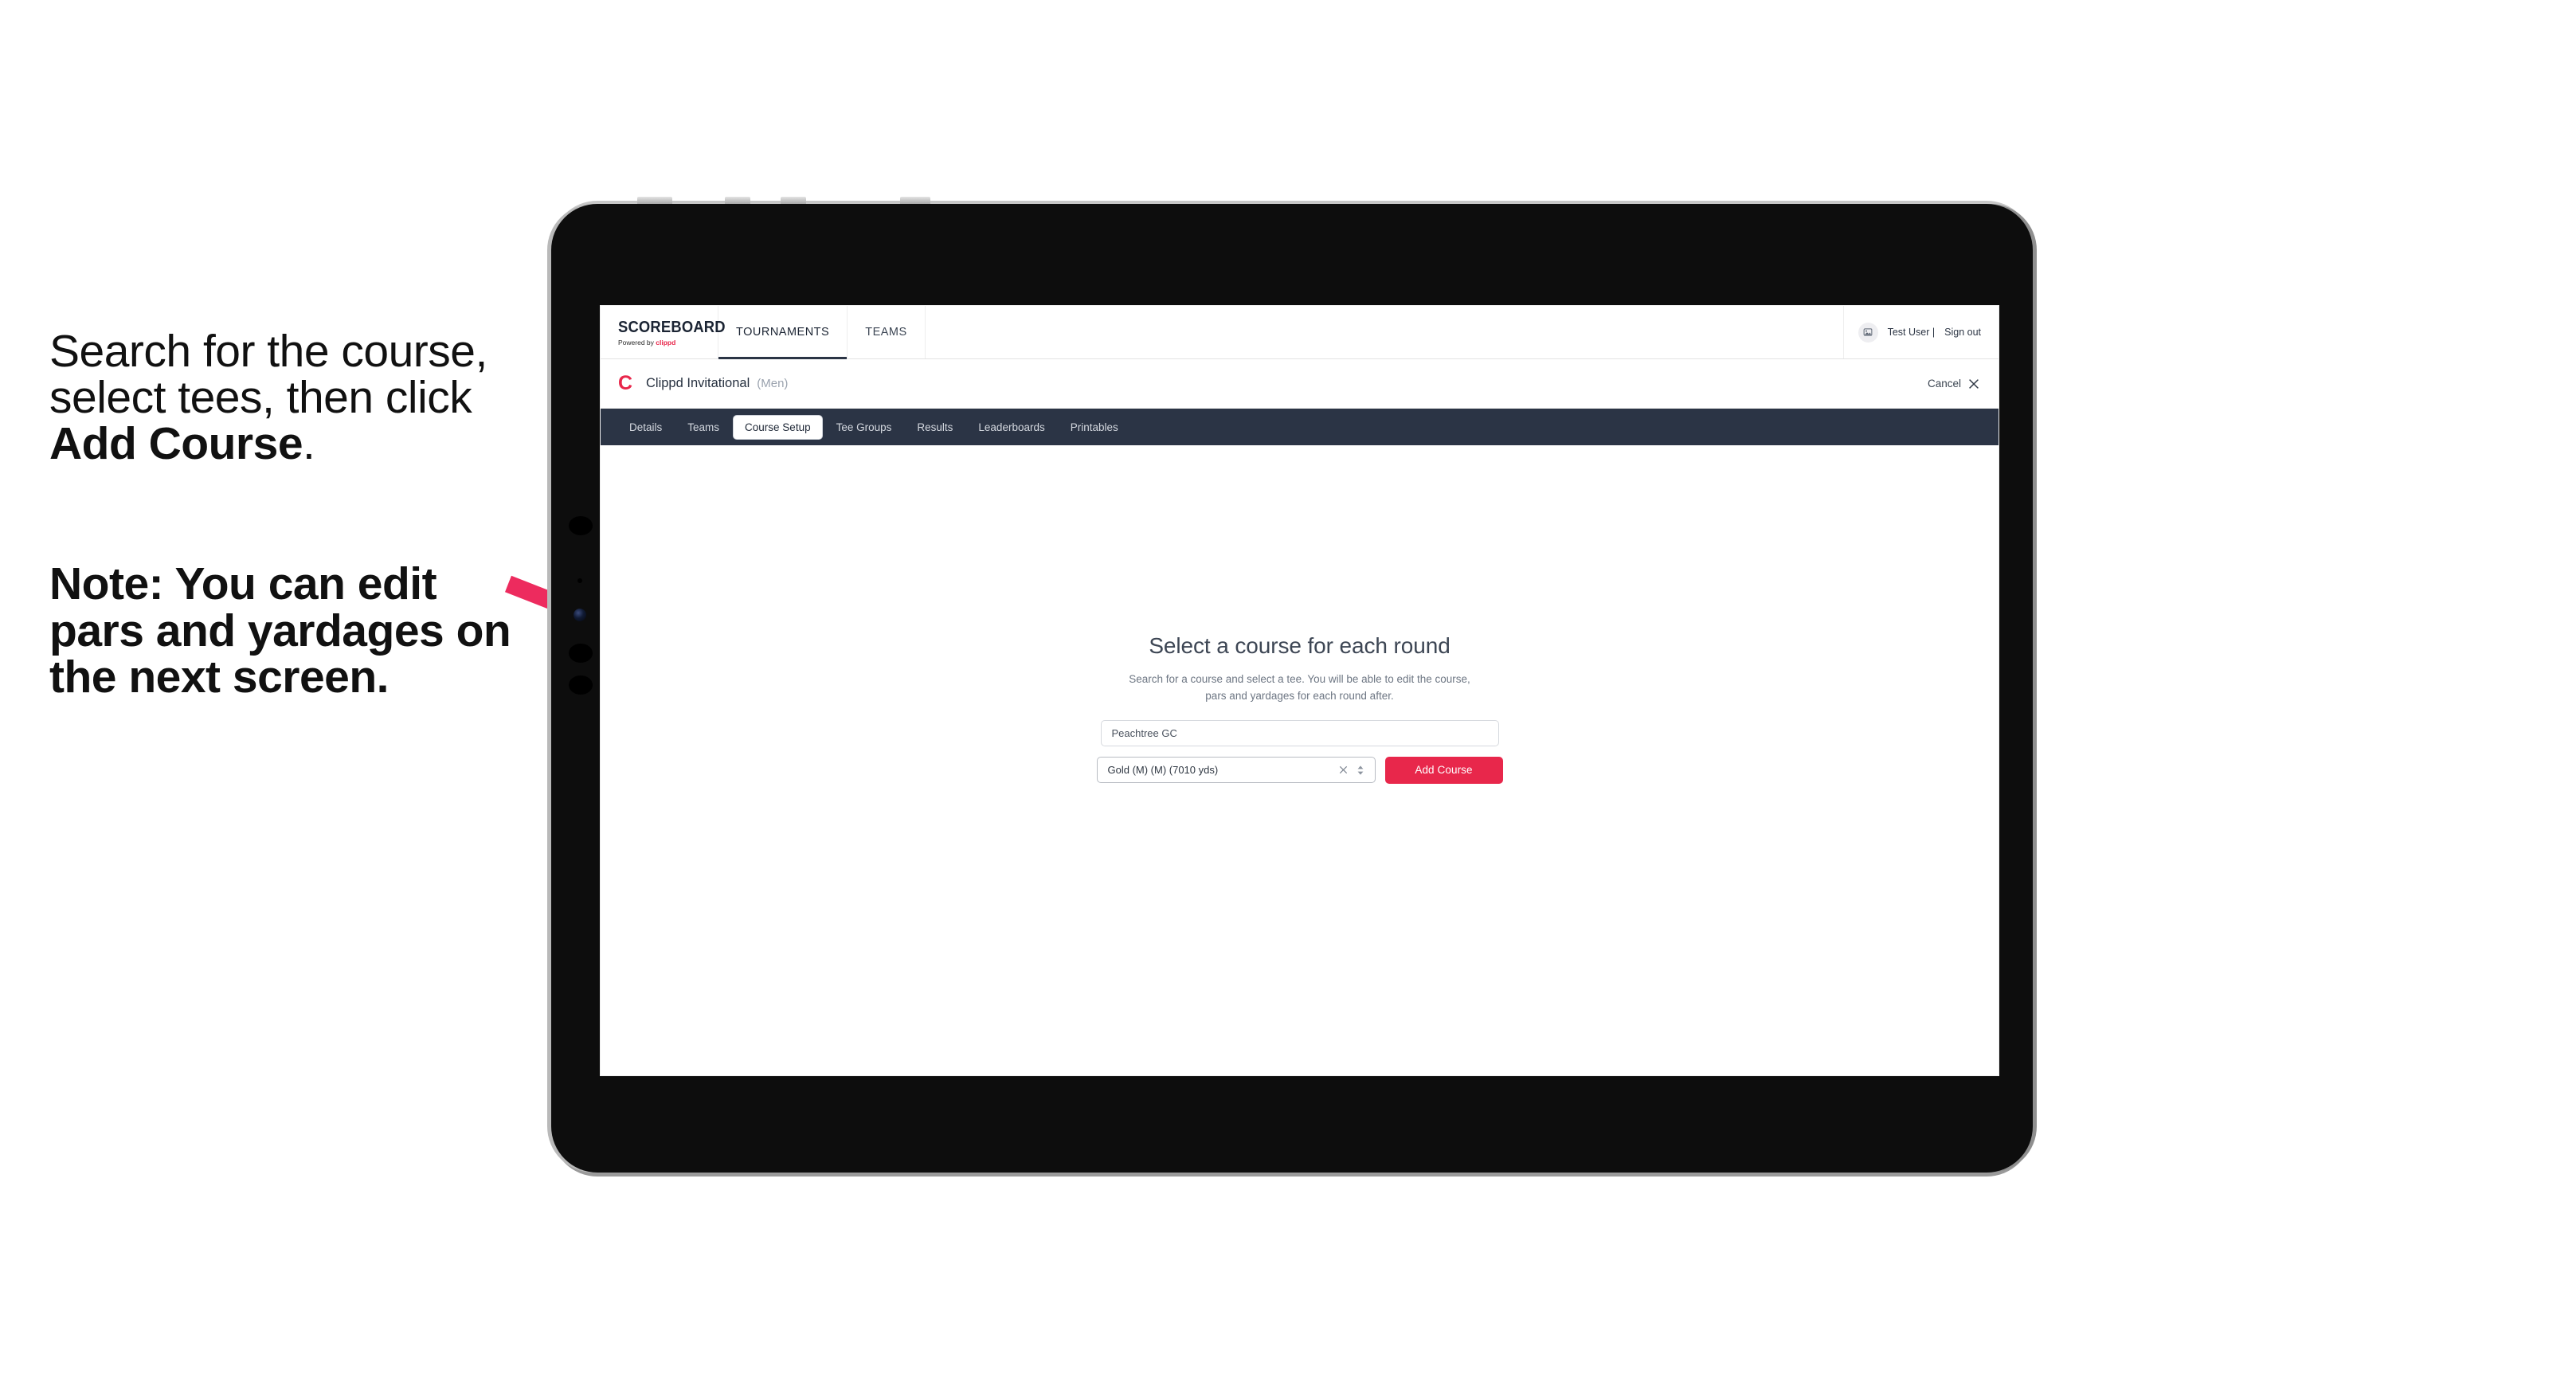 This screenshot has width=2576, height=1386. I want to click on logo-tagline: Powered by clippd, so click(668, 342).